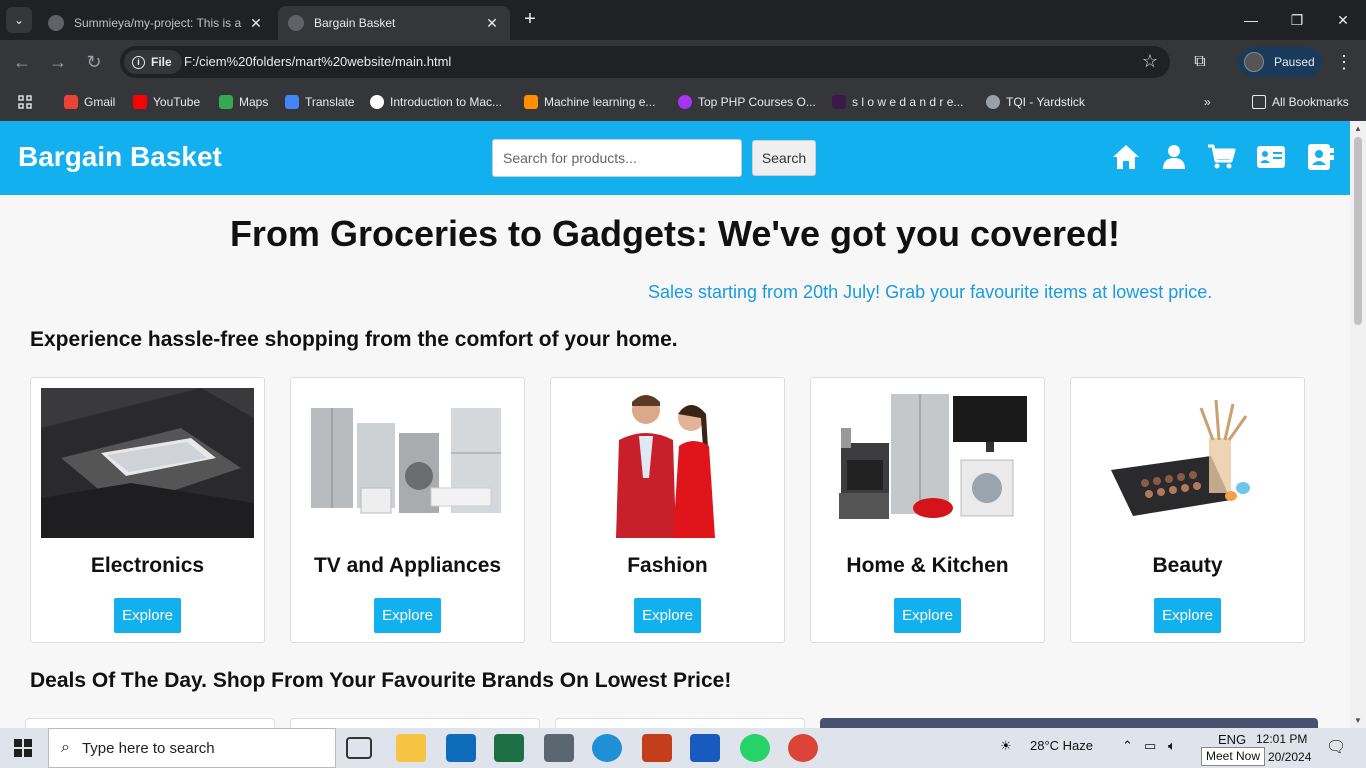 This screenshot has width=1366, height=768. Describe the element at coordinates (254, 102) in the screenshot. I see `bookmark-label: Maps` at that location.